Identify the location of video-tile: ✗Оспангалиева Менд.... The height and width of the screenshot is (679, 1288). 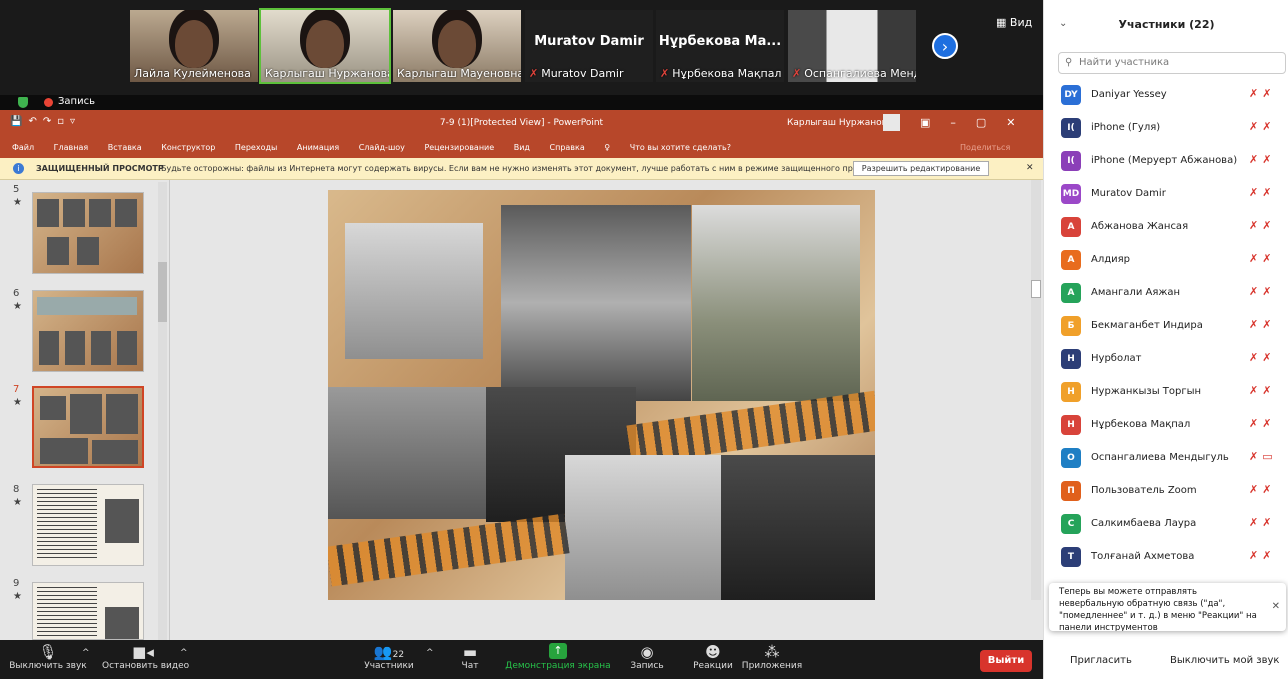
(852, 46).